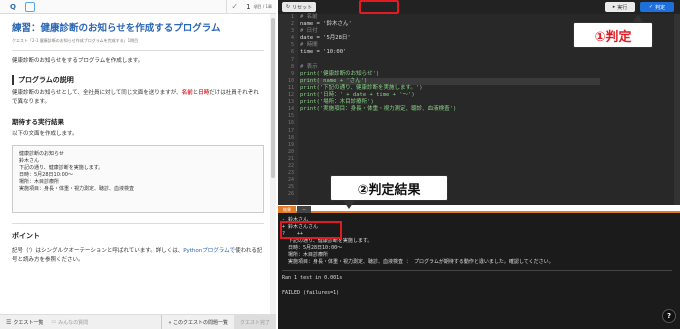 The image size is (680, 329). What do you see at coordinates (312, 278) in the screenshot?
I see `console-ran-line: Ran 1 test in 0.001s` at bounding box center [312, 278].